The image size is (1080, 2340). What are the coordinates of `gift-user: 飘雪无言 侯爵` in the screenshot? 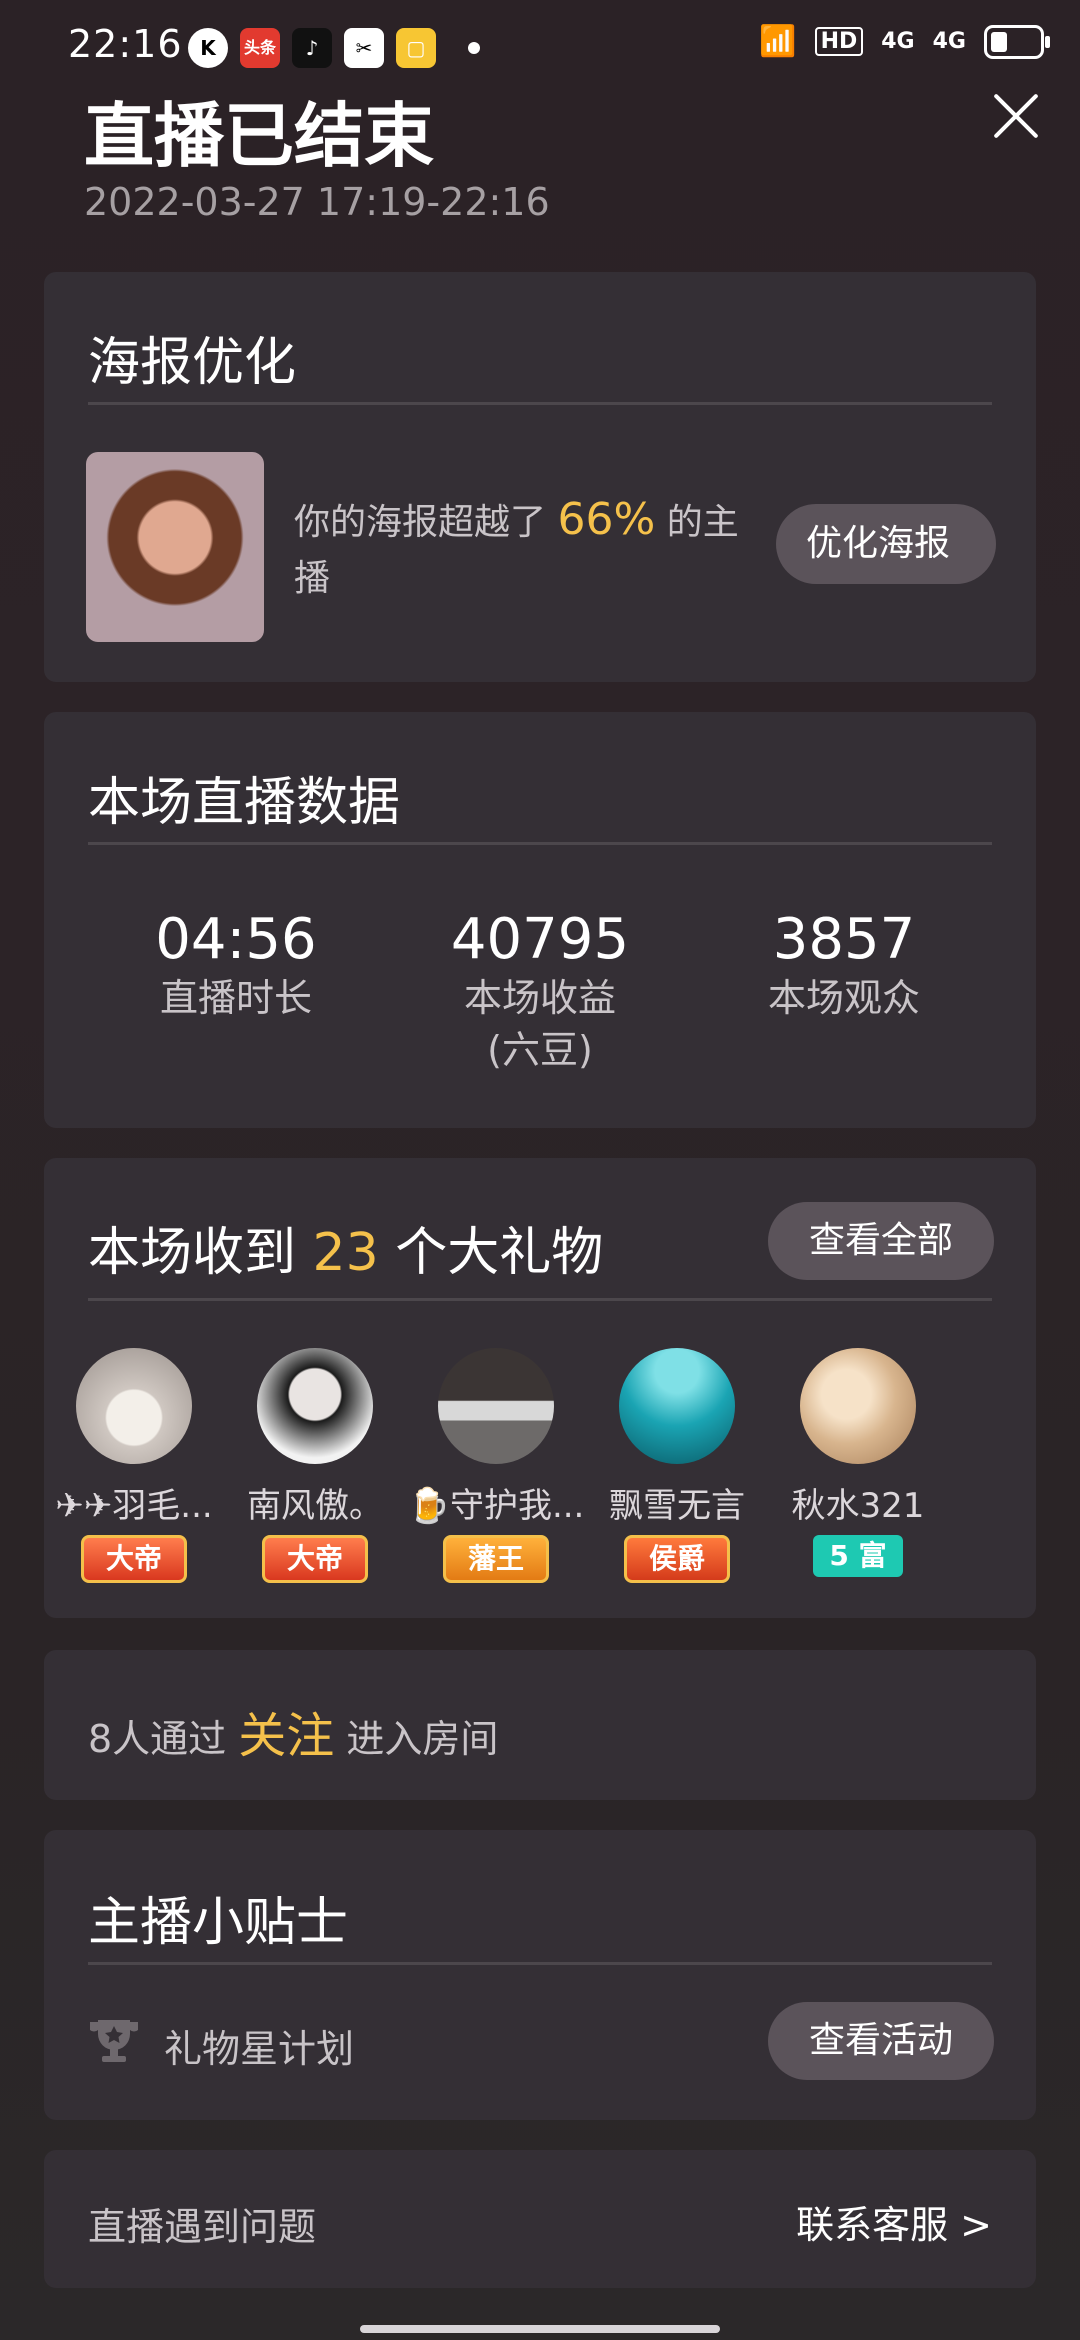 It's located at (677, 1465).